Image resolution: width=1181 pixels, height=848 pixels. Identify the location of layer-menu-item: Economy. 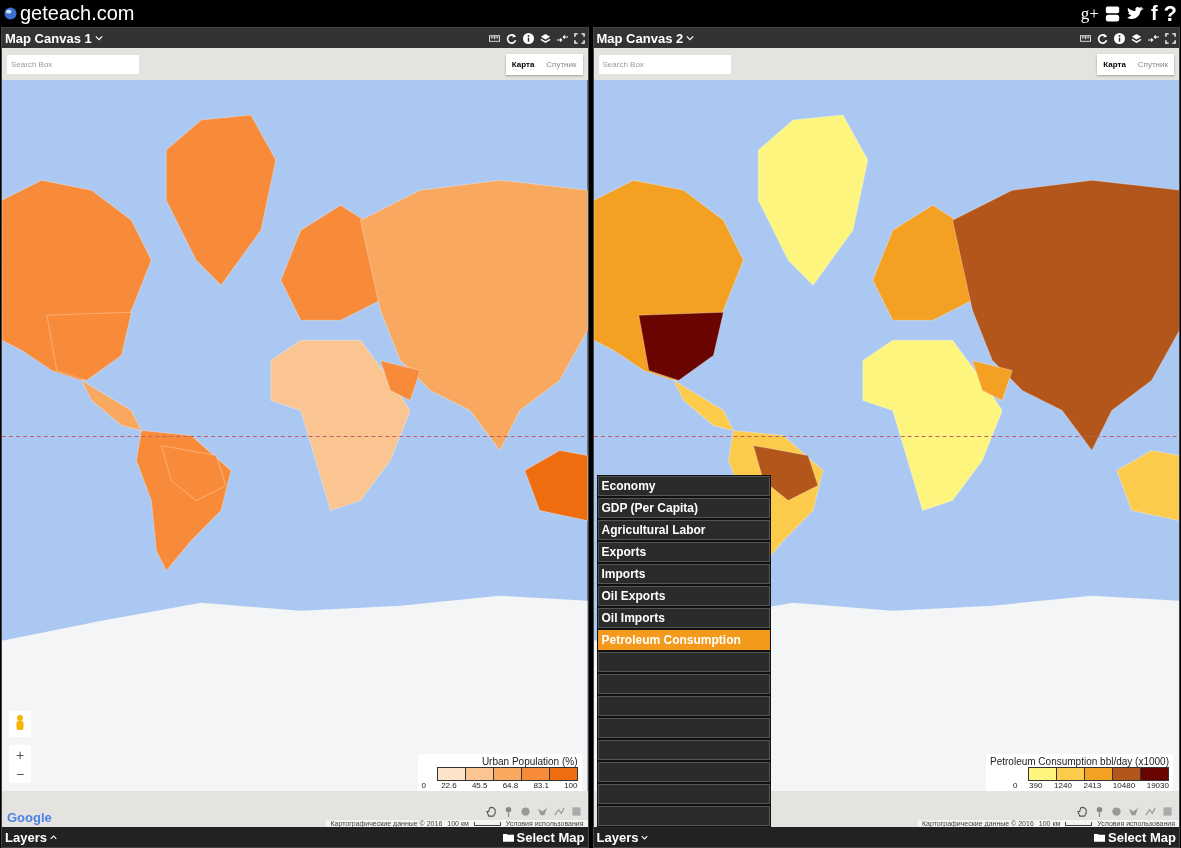
(683, 486).